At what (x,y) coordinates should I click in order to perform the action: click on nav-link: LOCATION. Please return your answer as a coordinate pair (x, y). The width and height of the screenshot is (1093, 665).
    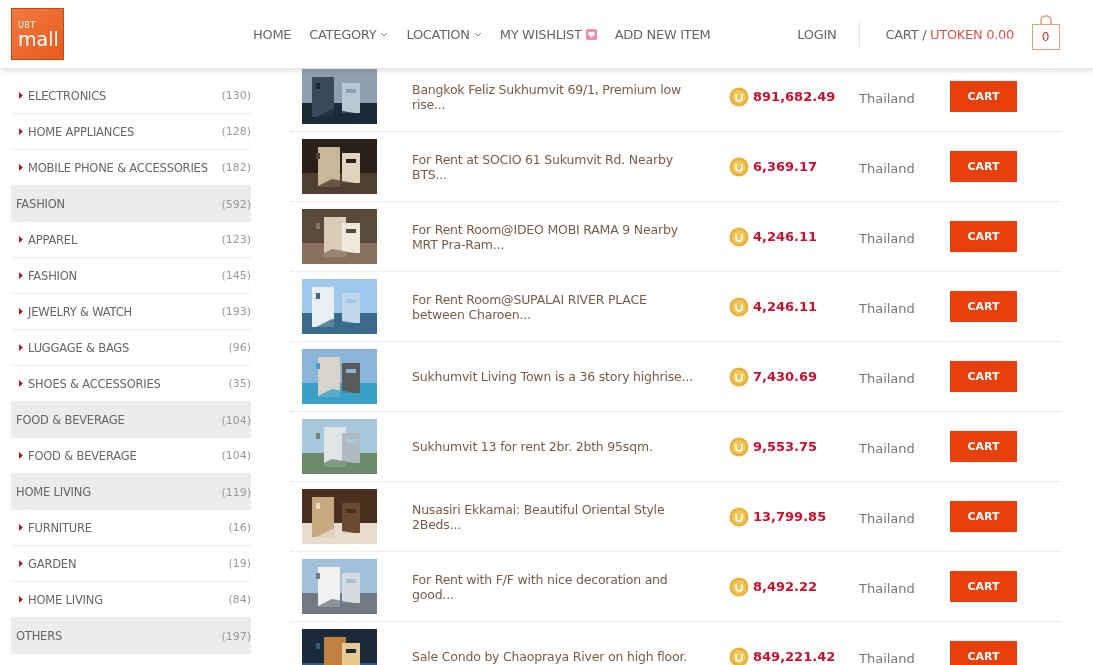
    Looking at the image, I should click on (444, 34).